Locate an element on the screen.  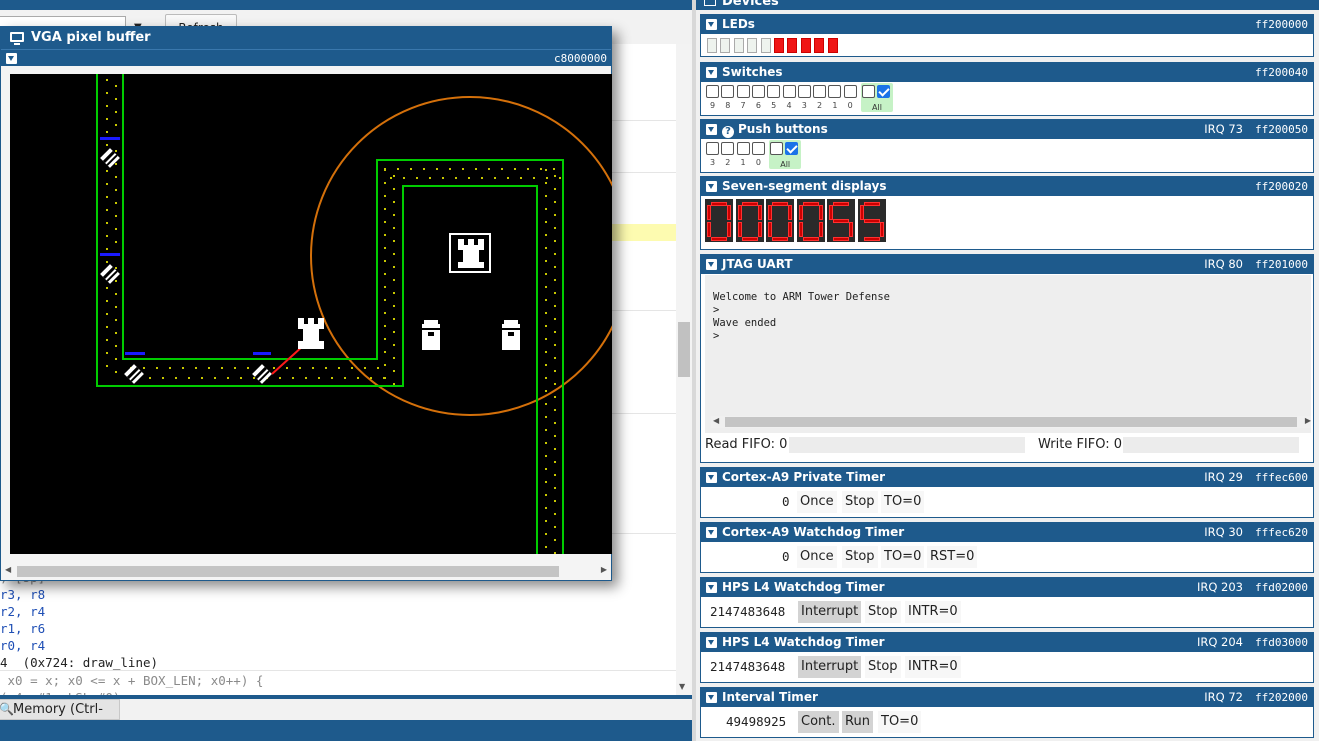
write-fifo-input is located at coordinates (1211, 445).